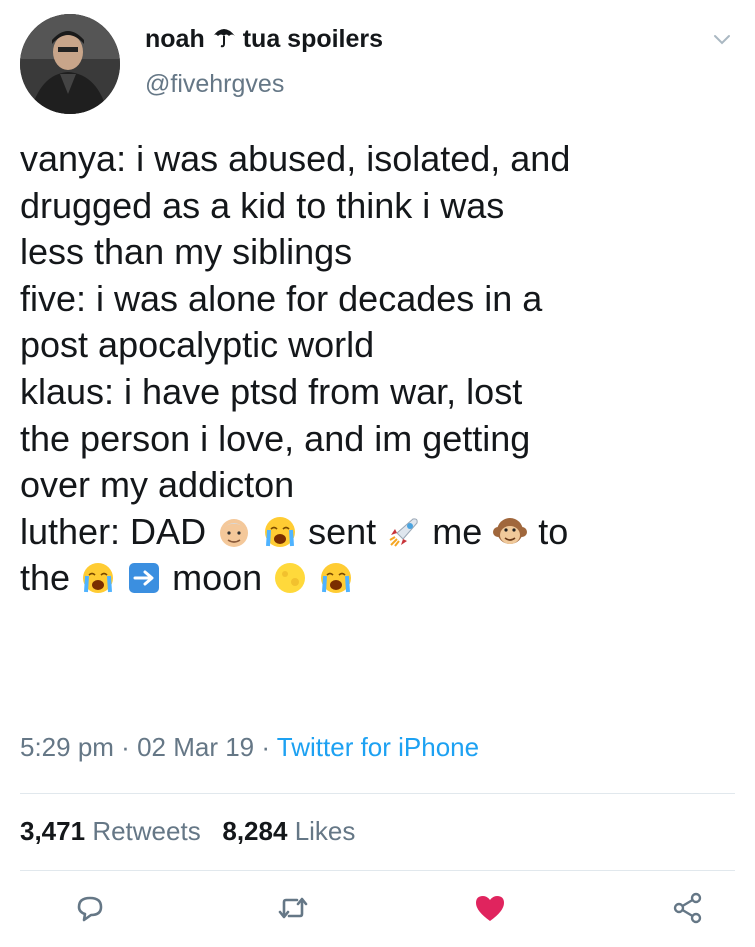 Image resolution: width=755 pixels, height=947 pixels. Describe the element at coordinates (275, 438) in the screenshot. I see `tweet-line: the person i love, and im getting` at that location.